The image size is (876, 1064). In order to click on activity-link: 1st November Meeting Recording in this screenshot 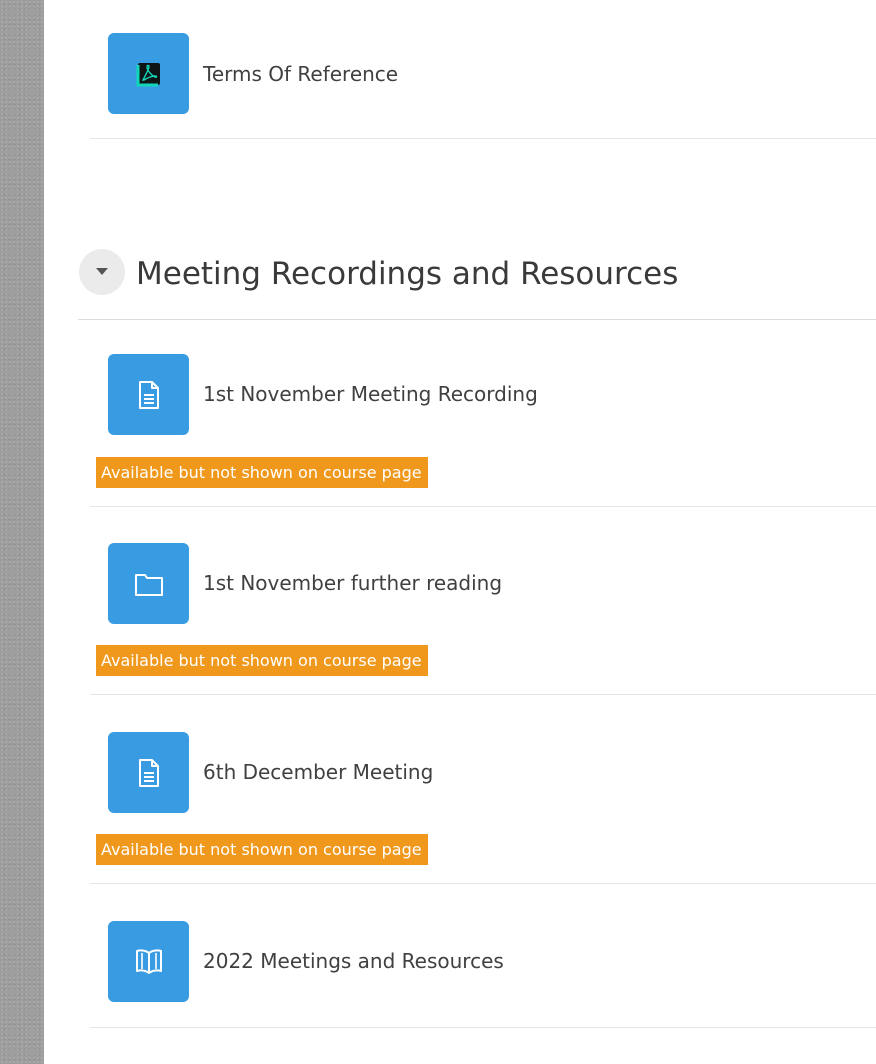, I will do `click(370, 394)`.